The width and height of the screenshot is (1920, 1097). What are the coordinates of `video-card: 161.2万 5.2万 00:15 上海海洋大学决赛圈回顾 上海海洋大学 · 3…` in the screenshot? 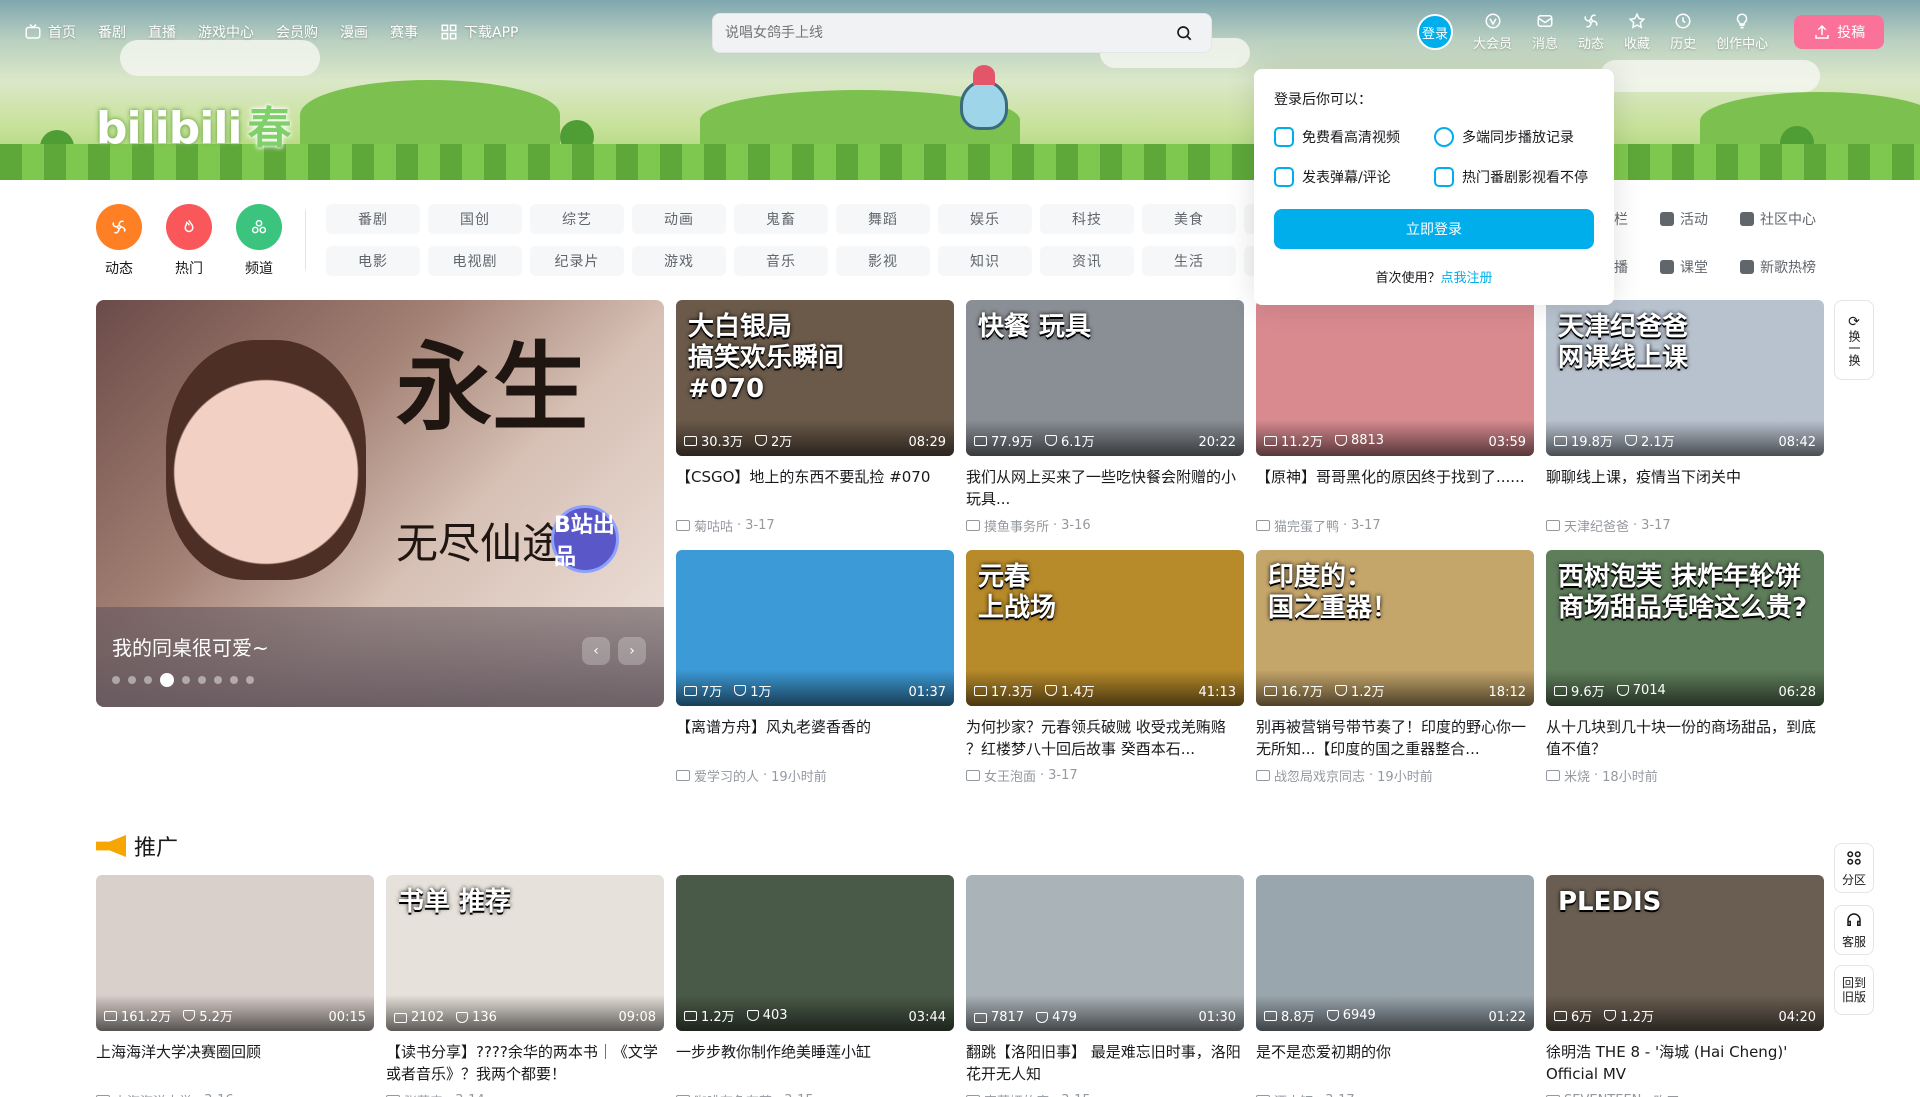 It's located at (235, 986).